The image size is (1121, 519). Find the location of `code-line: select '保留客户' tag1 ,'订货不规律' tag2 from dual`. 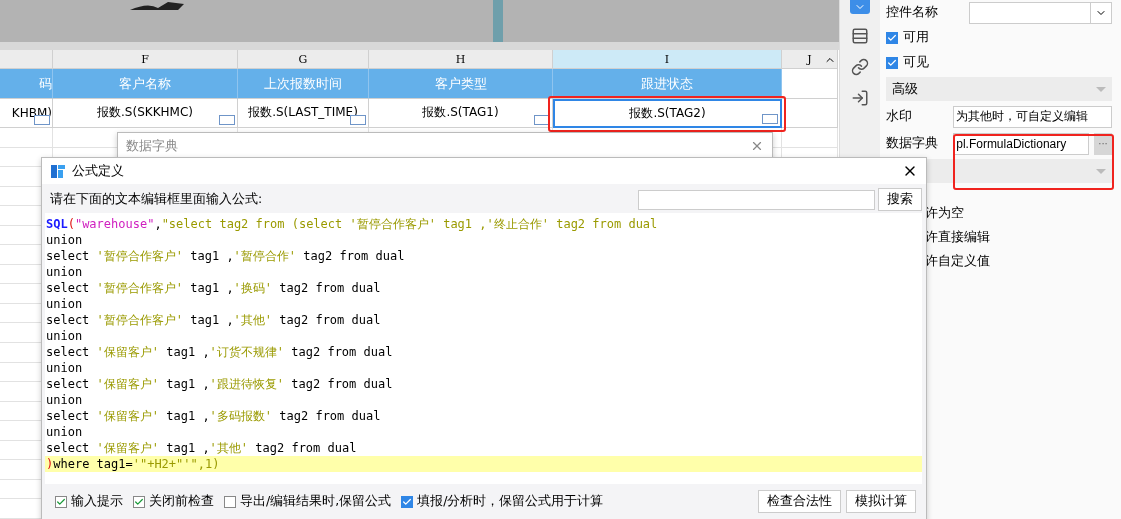

code-line: select '保留客户' tag1 ,'订货不规律' tag2 from dual is located at coordinates (219, 352).